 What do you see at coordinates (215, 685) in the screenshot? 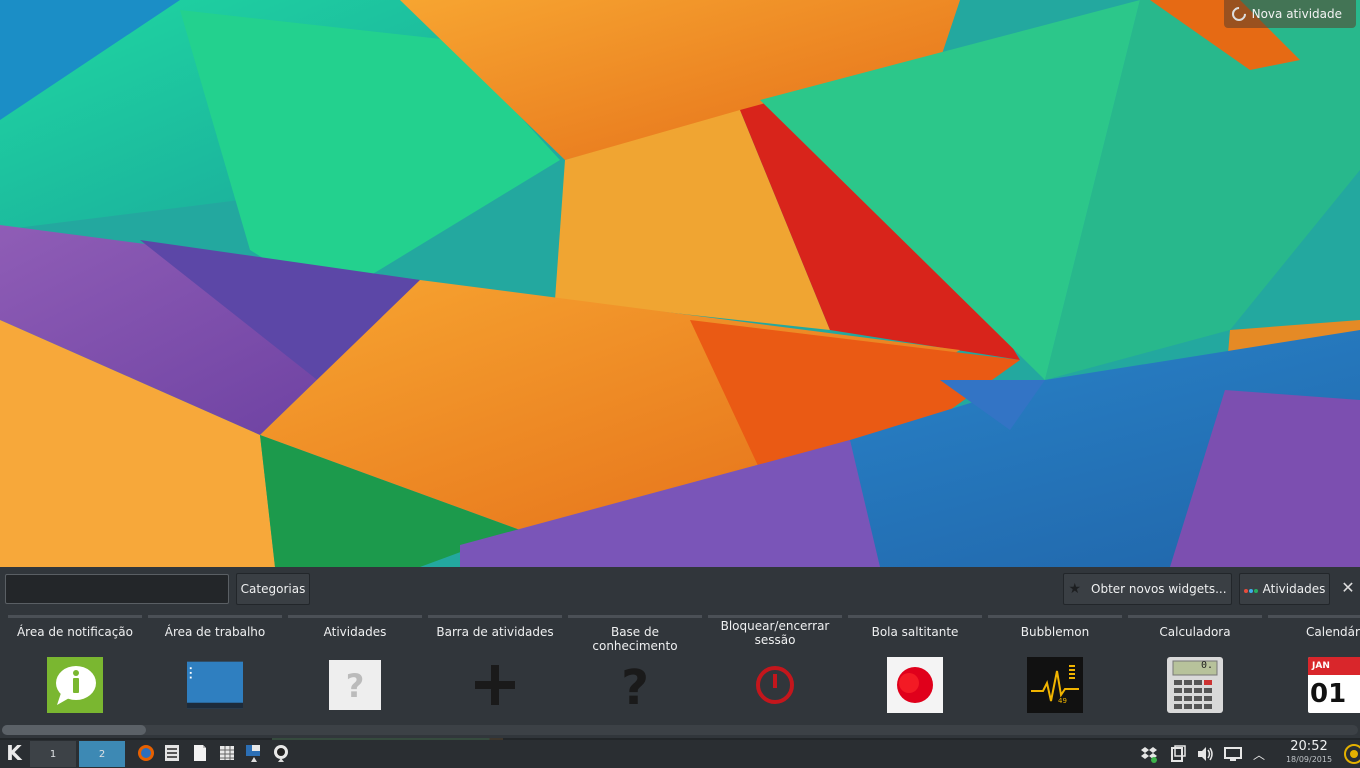
I see `desktop-icon` at bounding box center [215, 685].